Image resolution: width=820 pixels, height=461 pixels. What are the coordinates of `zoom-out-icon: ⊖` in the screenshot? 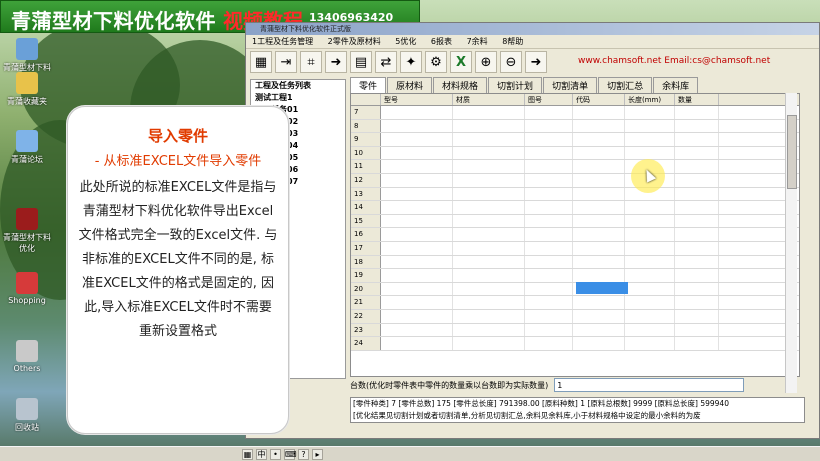 It's located at (511, 62).